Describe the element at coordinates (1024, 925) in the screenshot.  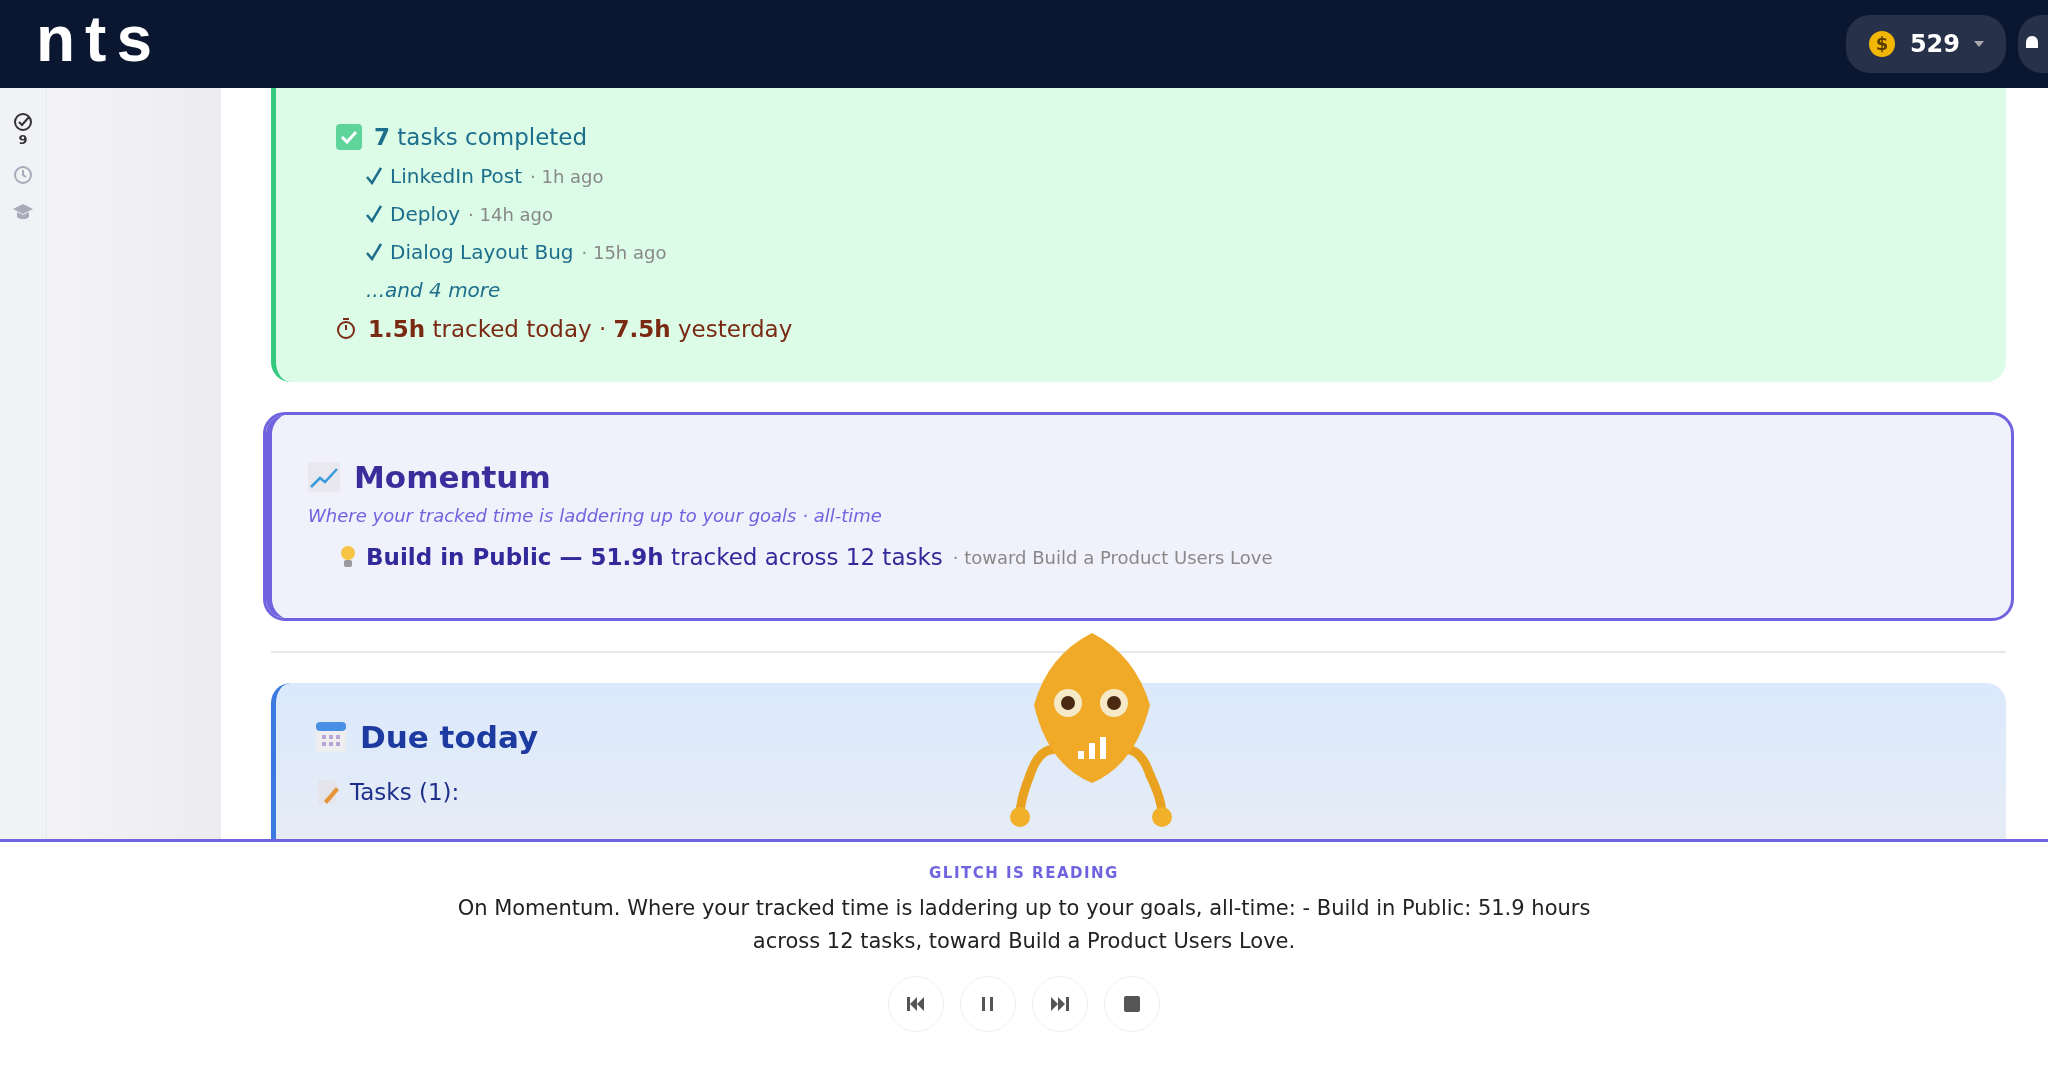
I see `reader-text: On Momentum. Where your tracked time is laddering up to your goals, all-time: - Build in Public: 51.9 hours across 12 tasks, toward Build a Product Users Love.` at that location.